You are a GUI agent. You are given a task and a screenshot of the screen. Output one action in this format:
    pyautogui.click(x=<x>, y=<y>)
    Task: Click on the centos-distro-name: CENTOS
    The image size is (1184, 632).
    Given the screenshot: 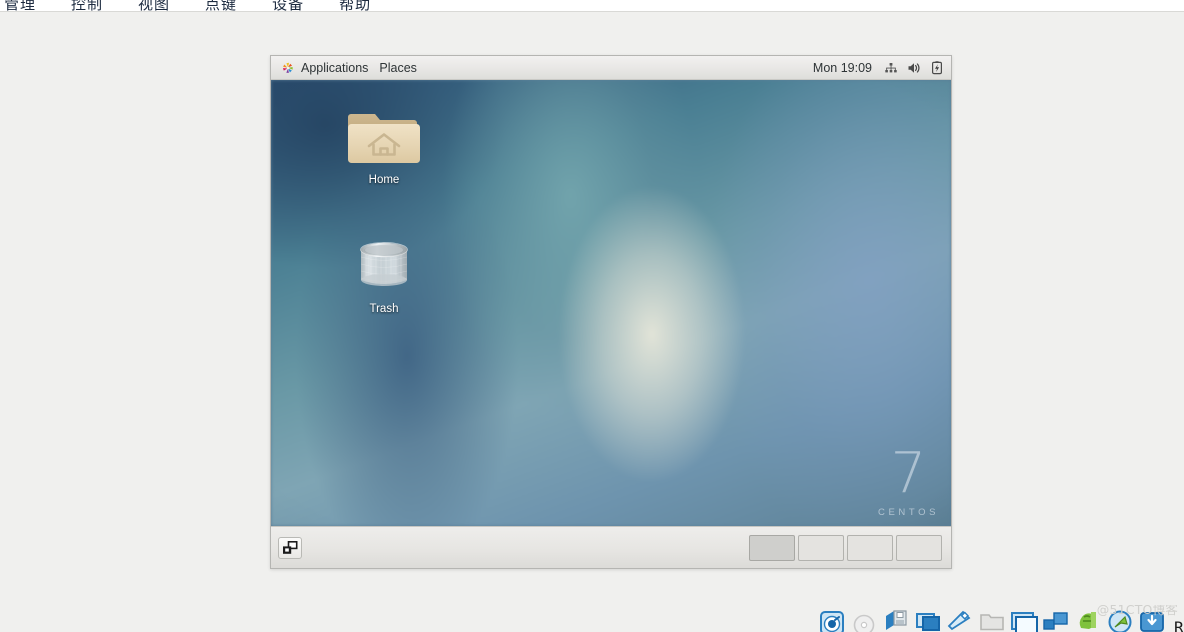 What is the action you would take?
    pyautogui.click(x=908, y=512)
    